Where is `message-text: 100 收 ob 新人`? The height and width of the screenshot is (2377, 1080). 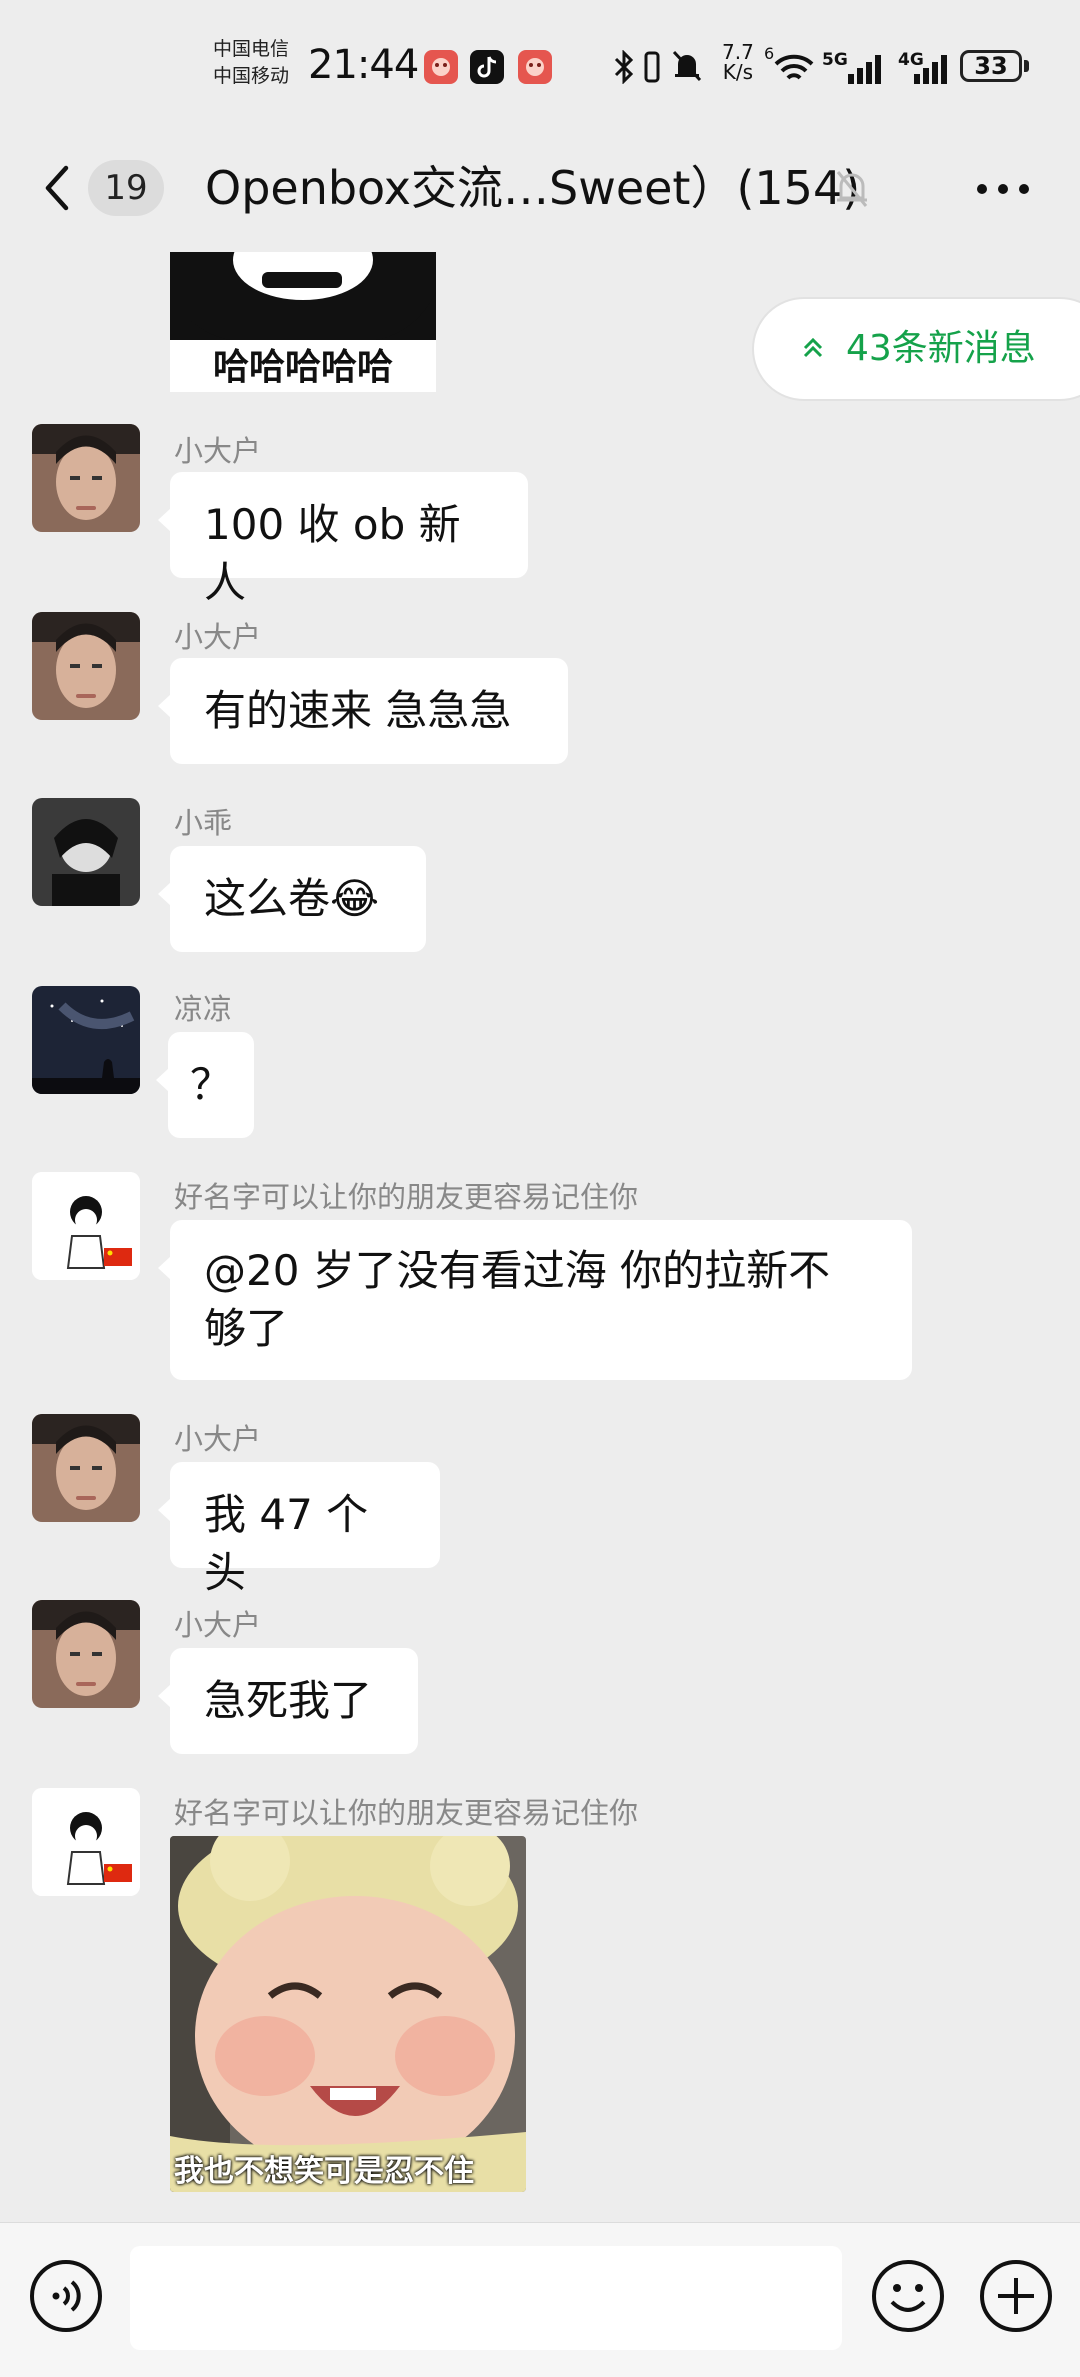
message-text: 100 收 ob 新人 is located at coordinates (332, 553).